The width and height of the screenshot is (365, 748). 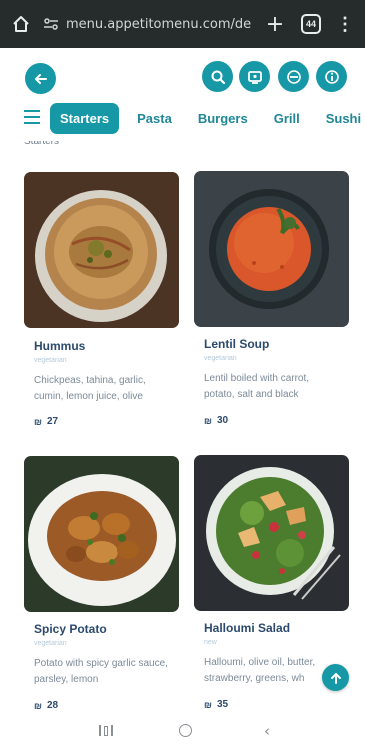 What do you see at coordinates (254, 76) in the screenshot?
I see `screen-icon` at bounding box center [254, 76].